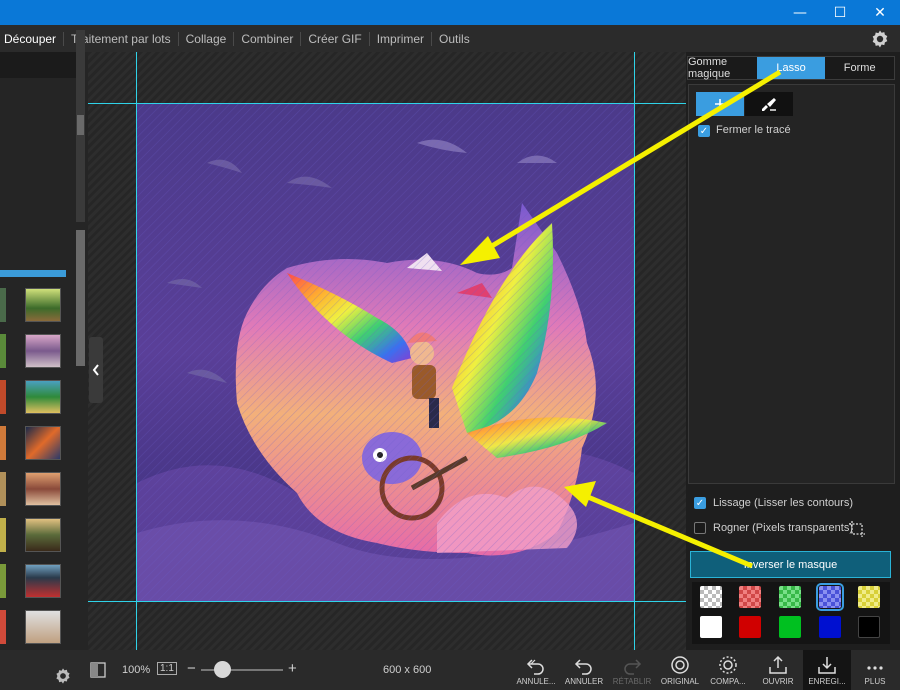 The image size is (900, 690). What do you see at coordinates (830, 627) in the screenshot?
I see `swatch-blue` at bounding box center [830, 627].